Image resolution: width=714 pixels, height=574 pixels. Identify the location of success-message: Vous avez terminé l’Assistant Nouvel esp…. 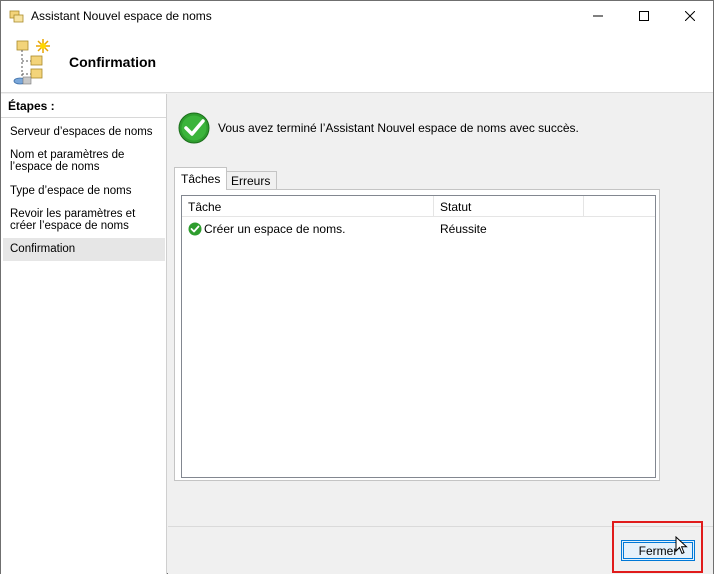
(398, 128).